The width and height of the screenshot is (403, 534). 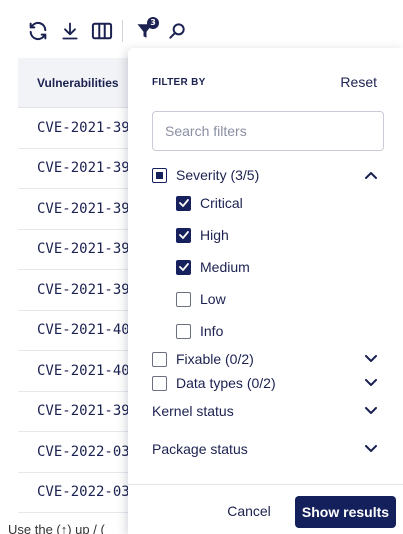 I want to click on kernel-status-expand-toggle, so click(x=371, y=411).